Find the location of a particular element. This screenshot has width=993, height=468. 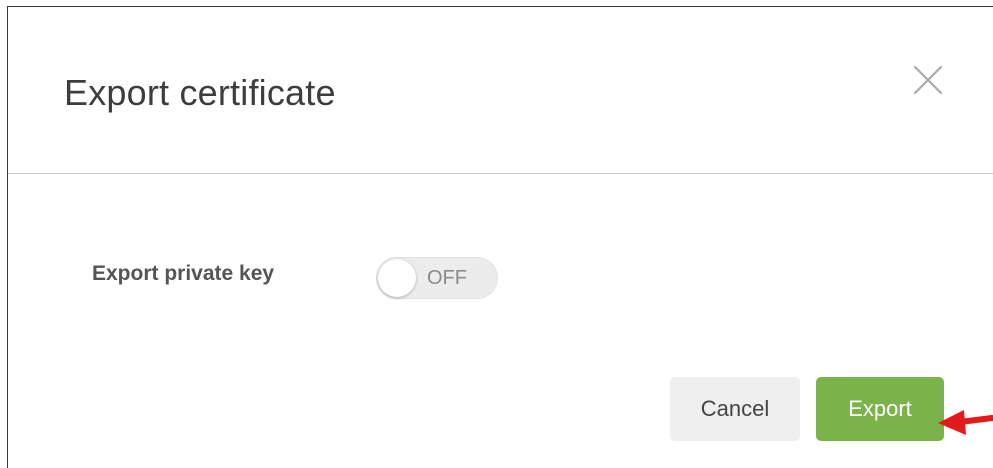

close-icon is located at coordinates (928, 80).